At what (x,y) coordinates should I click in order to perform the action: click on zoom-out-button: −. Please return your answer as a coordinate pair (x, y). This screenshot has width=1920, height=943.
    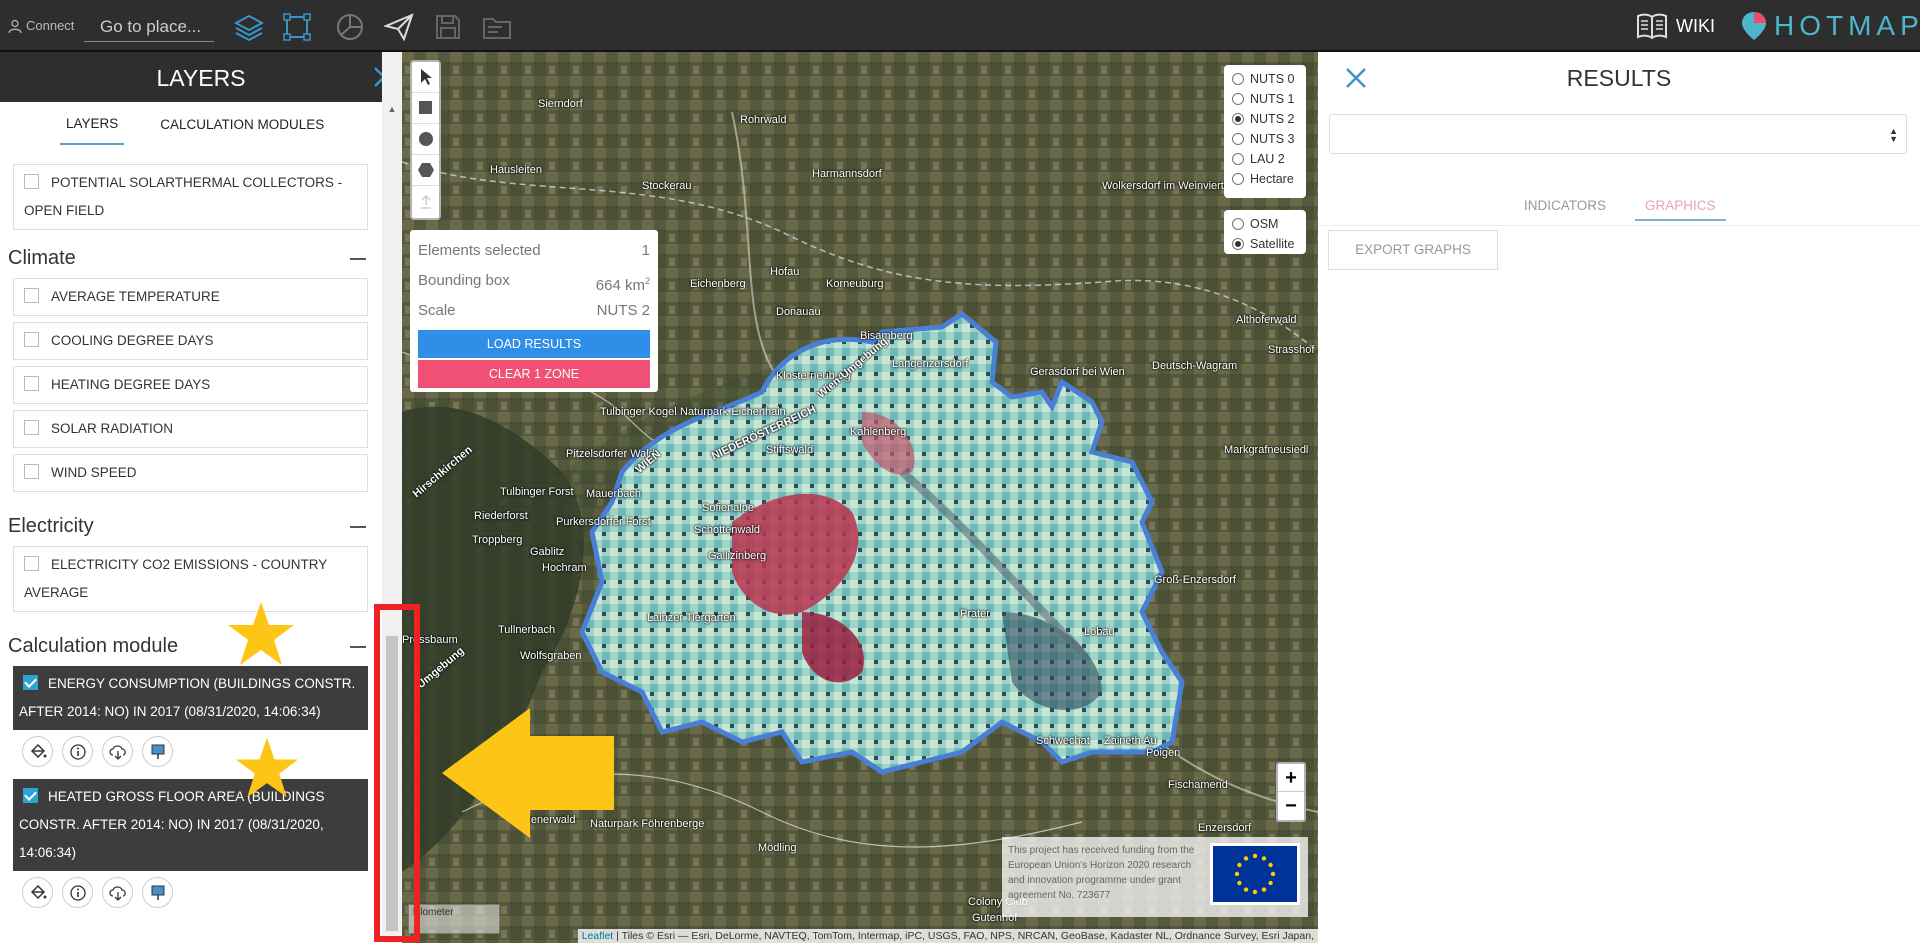
    Looking at the image, I should click on (1291, 806).